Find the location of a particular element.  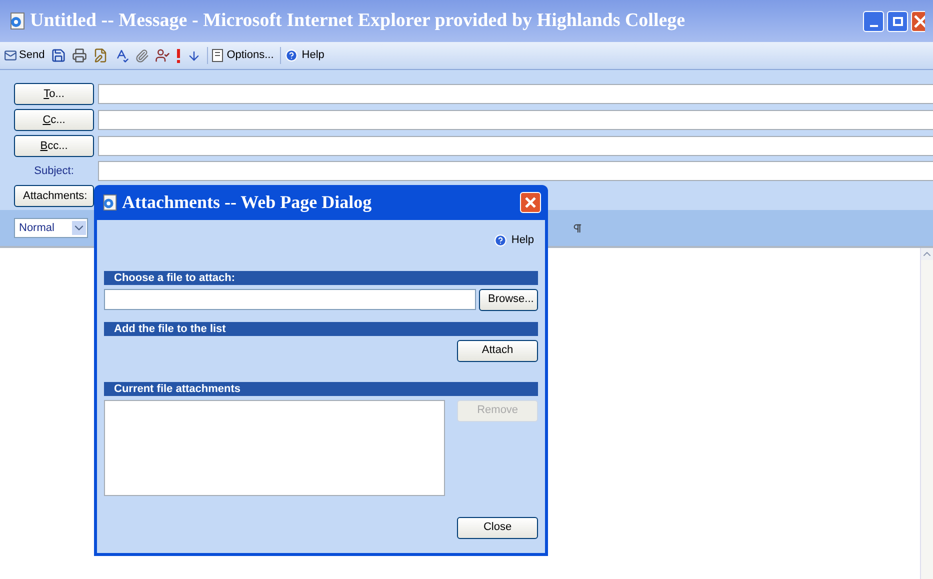

style-dropdown: Normal is located at coordinates (51, 228).